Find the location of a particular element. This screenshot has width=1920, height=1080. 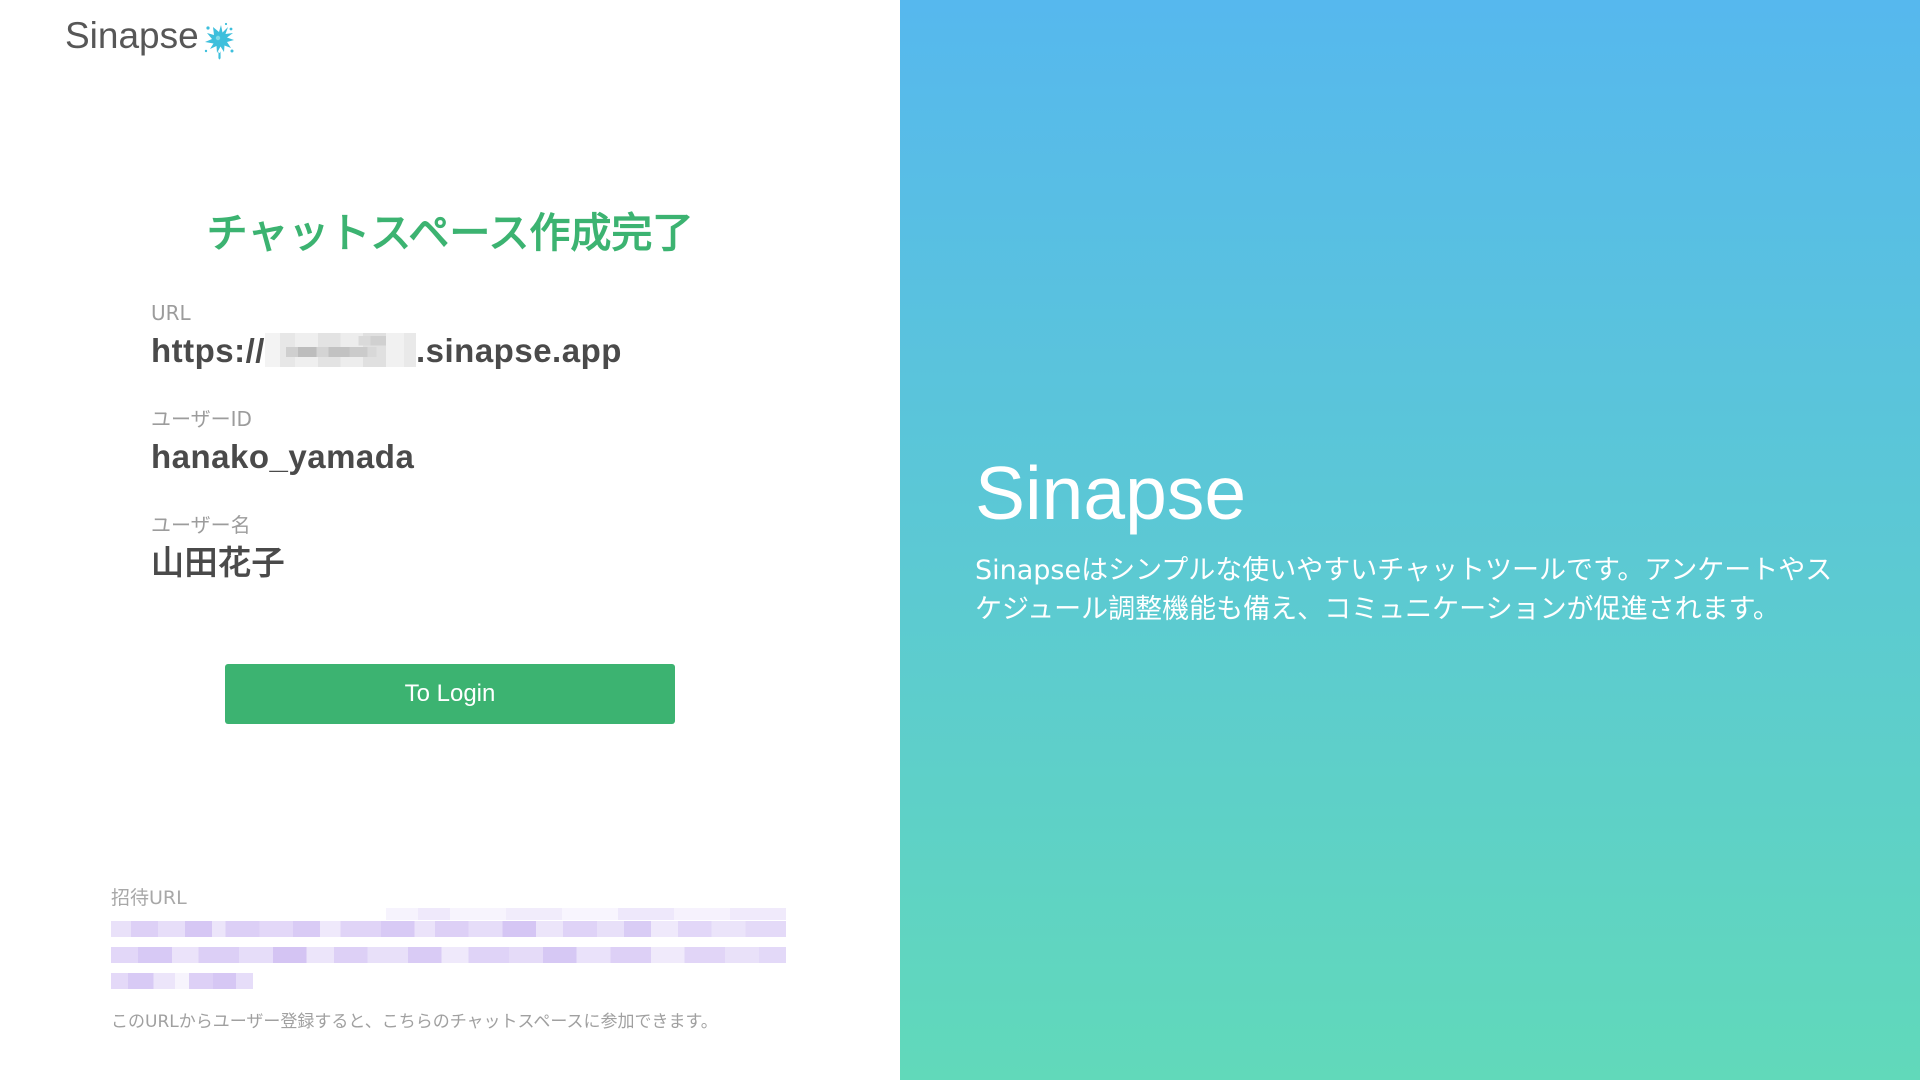

url-prefix: https:// is located at coordinates (208, 350).